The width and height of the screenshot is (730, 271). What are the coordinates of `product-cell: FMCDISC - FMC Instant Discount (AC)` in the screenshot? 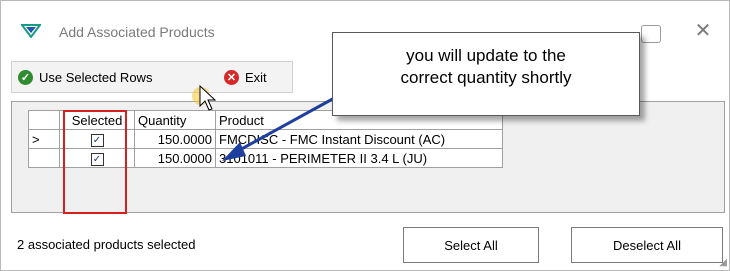 It's located at (359, 139).